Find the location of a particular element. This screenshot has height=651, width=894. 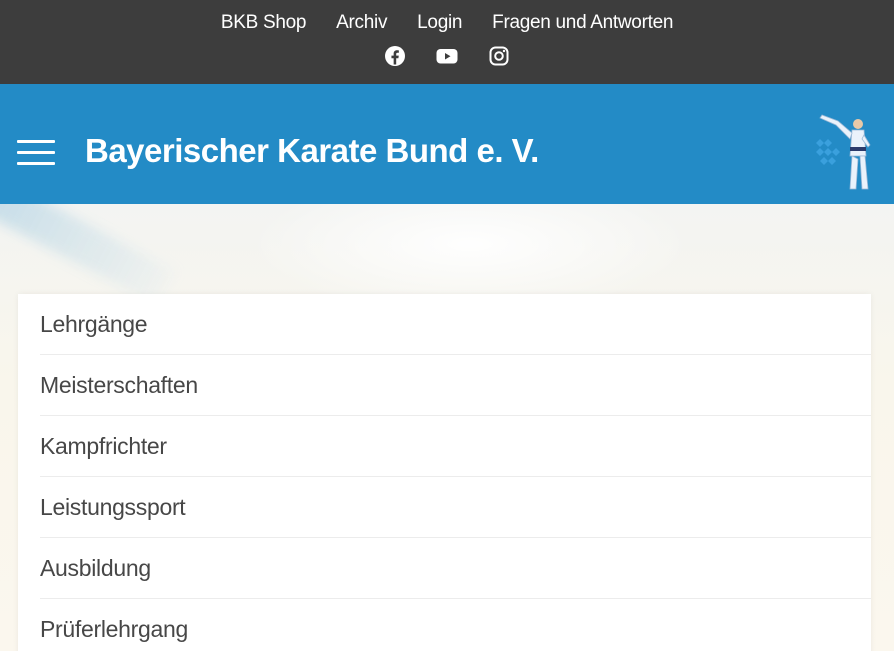

menu-item-label: Ausbildung is located at coordinates (95, 568).